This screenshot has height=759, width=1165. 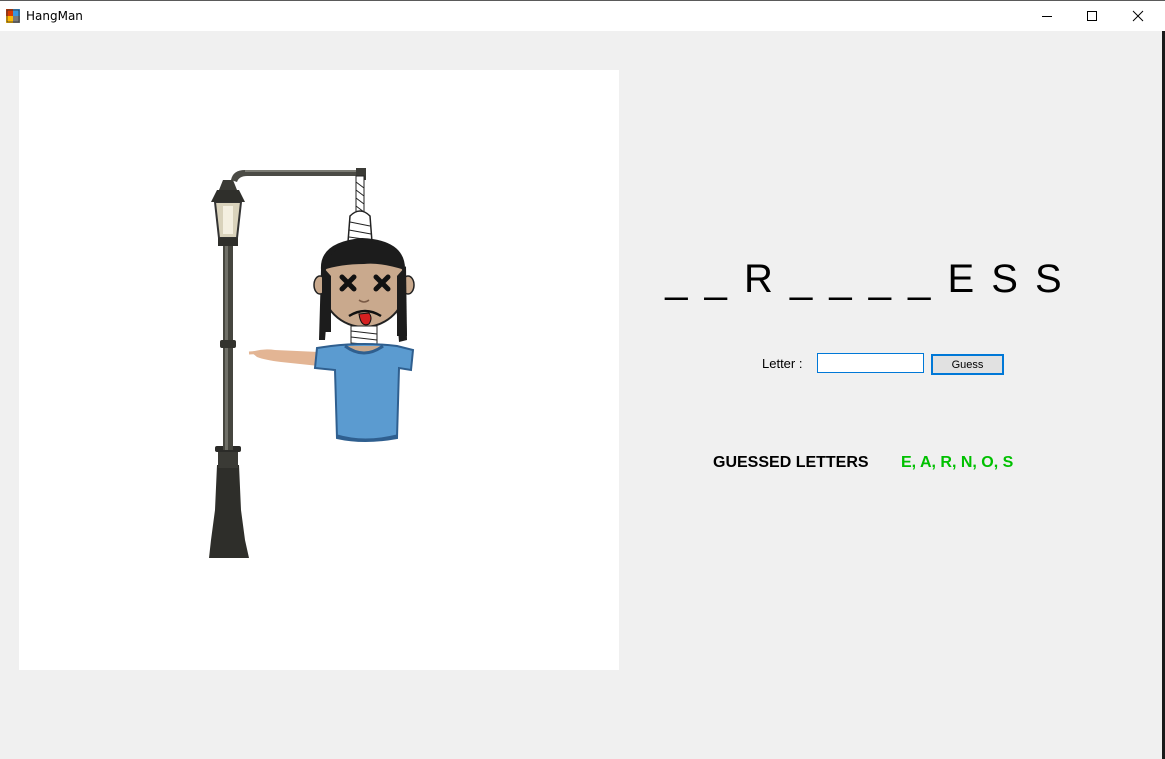 What do you see at coordinates (582, 15) in the screenshot?
I see `title-bar: HangMan` at bounding box center [582, 15].